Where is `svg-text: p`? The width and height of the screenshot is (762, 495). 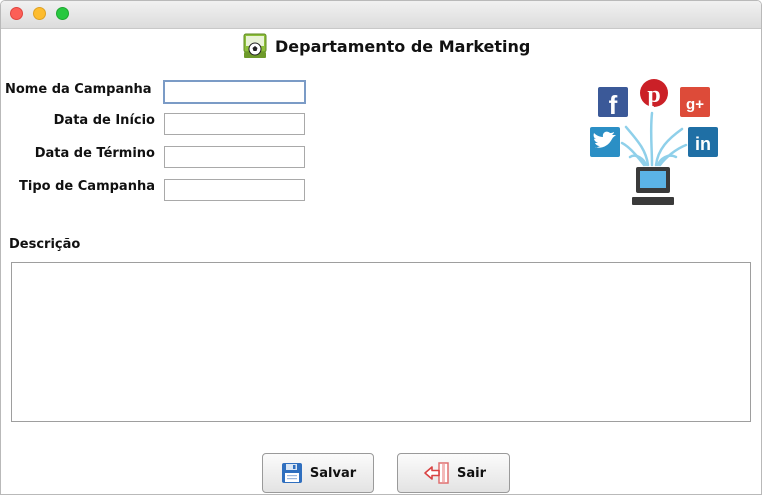 svg-text: p is located at coordinates (653, 95).